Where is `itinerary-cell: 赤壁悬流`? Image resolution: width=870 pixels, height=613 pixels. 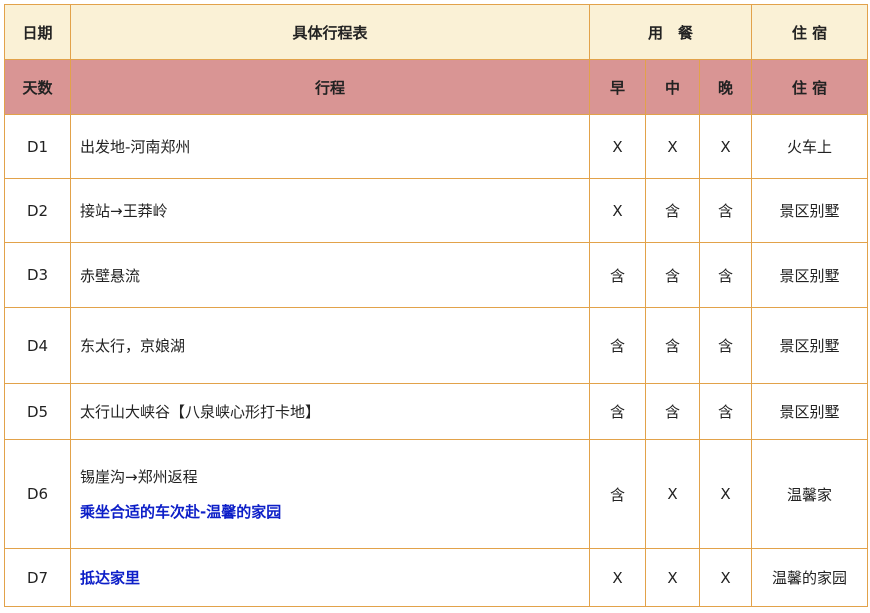
itinerary-cell: 赤壁悬流 is located at coordinates (330, 275).